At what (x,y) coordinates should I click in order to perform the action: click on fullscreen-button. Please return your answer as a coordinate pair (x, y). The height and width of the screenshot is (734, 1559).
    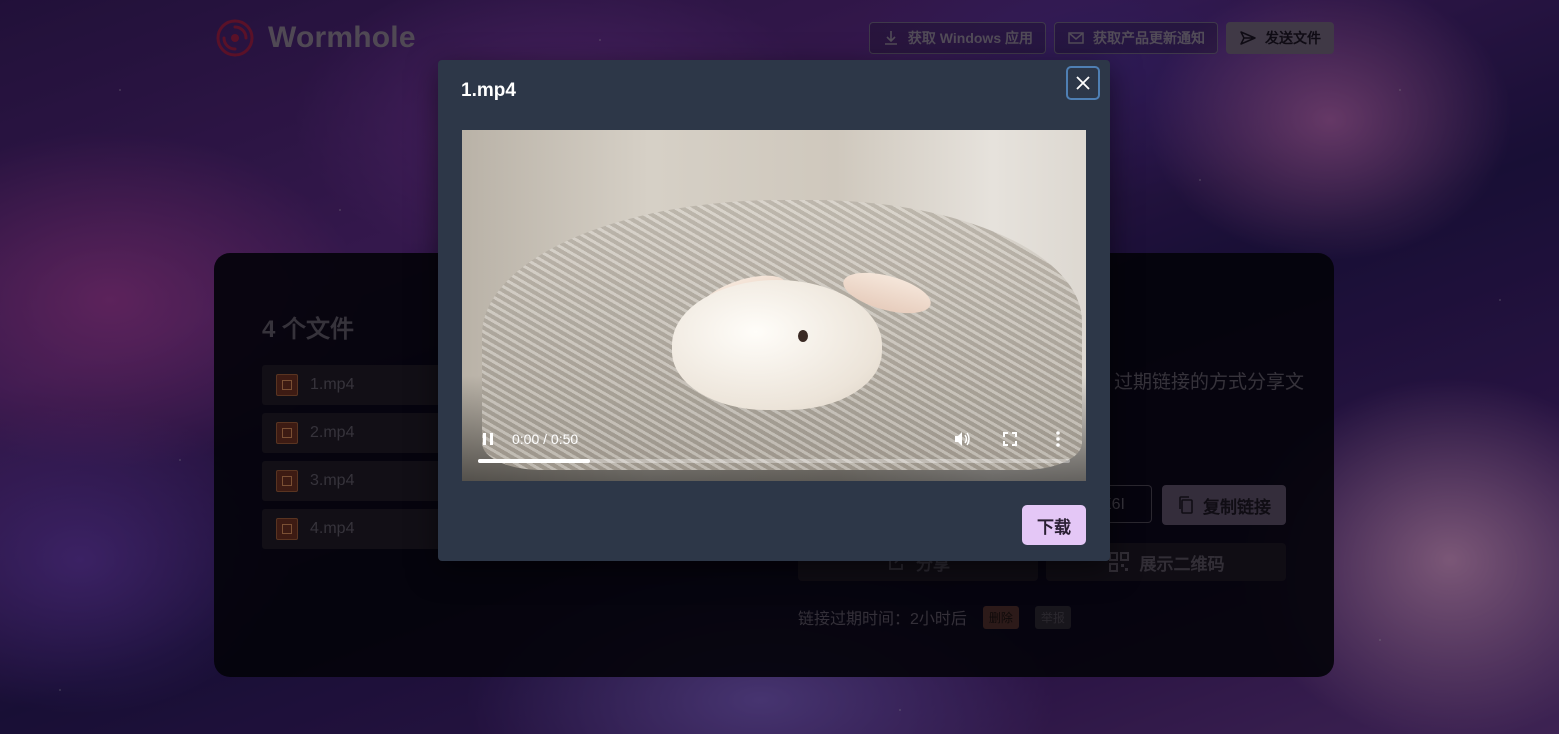
    Looking at the image, I should click on (1010, 439).